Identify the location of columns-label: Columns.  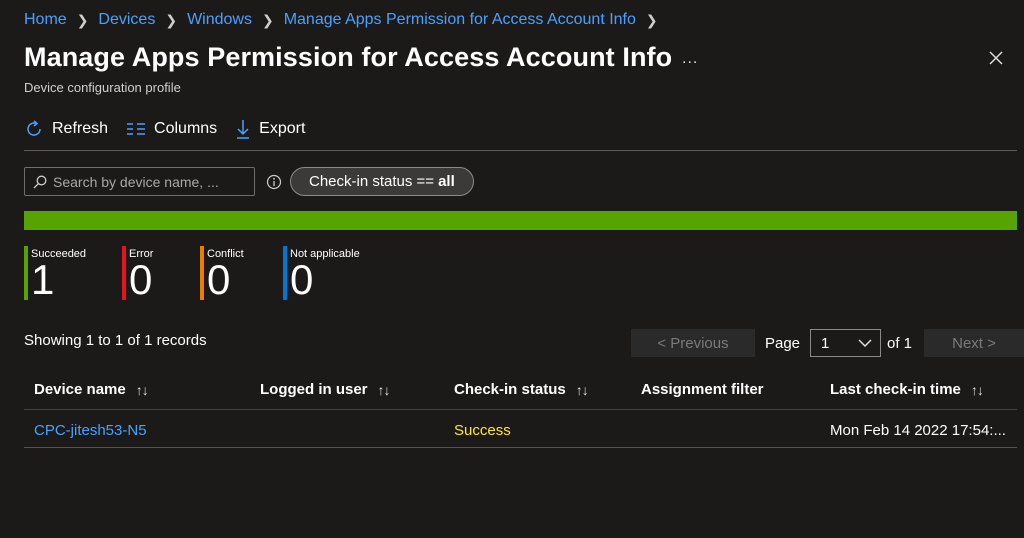
(186, 128).